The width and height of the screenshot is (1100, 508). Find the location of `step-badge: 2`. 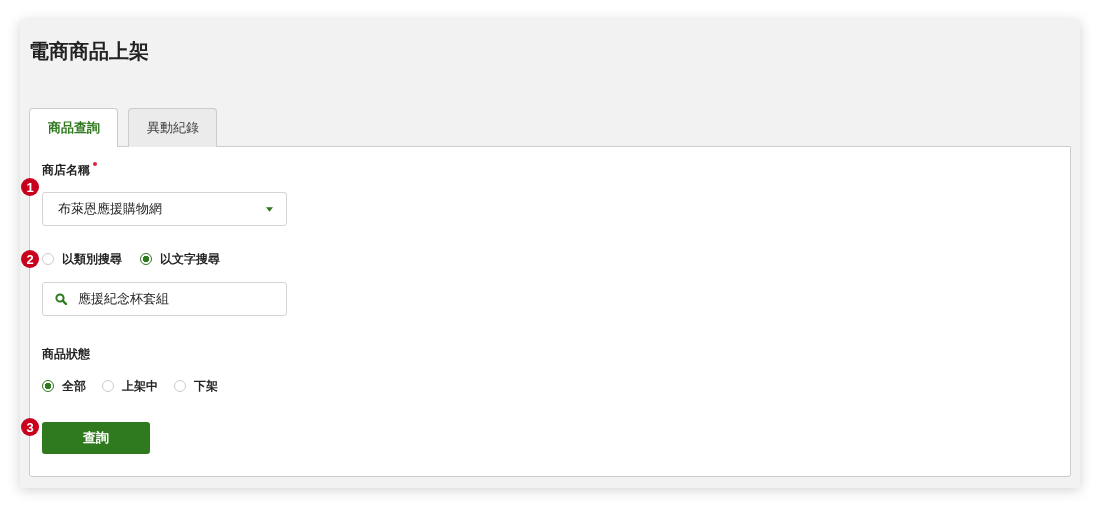

step-badge: 2 is located at coordinates (30, 259).